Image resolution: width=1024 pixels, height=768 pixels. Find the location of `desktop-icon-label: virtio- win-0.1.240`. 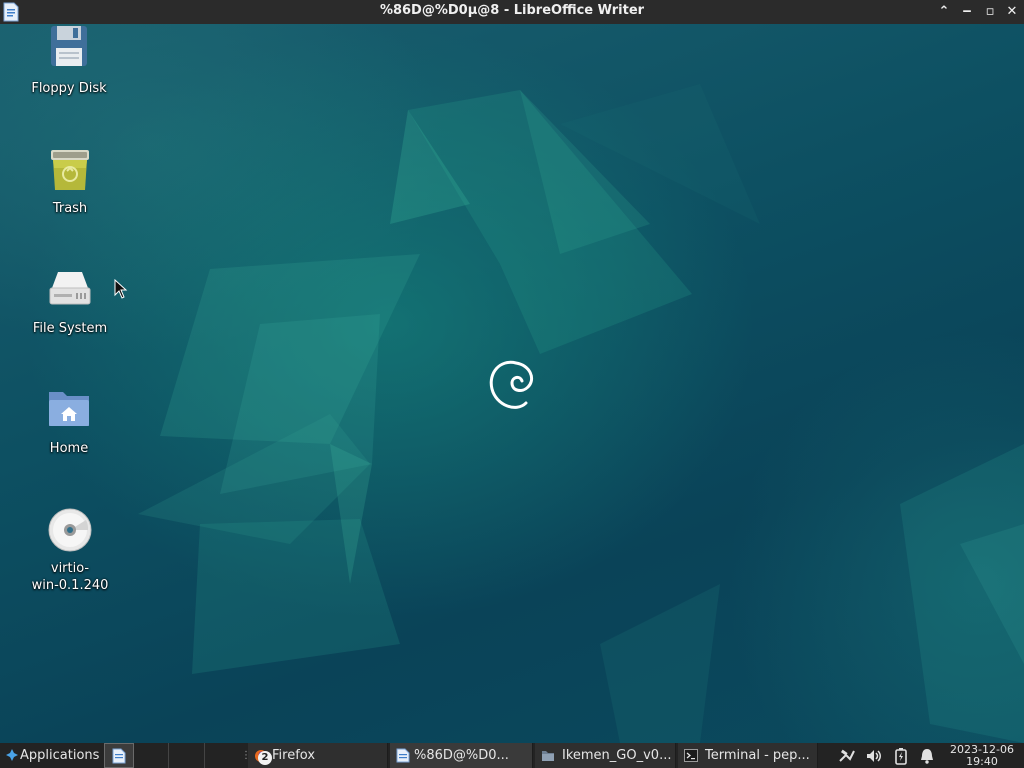

desktop-icon-label: virtio- win-0.1.240 is located at coordinates (70, 577).